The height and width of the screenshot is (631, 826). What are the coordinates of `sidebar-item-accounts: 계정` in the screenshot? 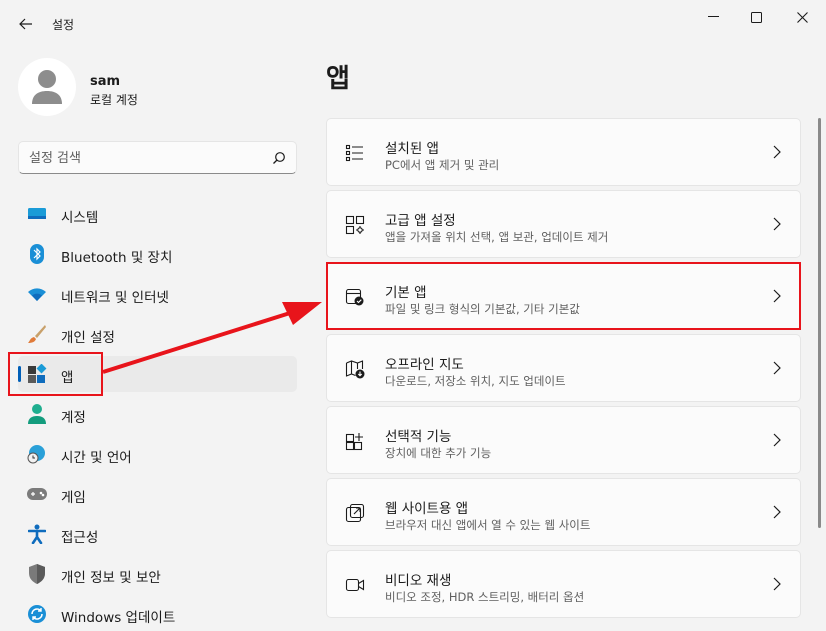 It's located at (157, 414).